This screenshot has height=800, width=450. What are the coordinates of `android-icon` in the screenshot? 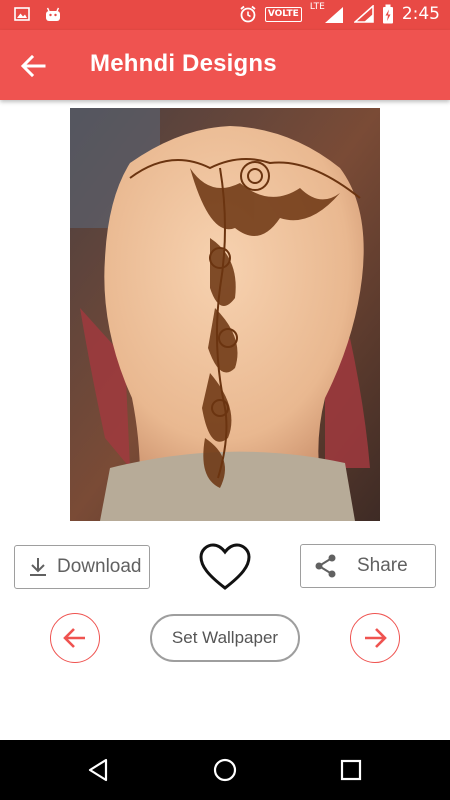 It's located at (53, 14).